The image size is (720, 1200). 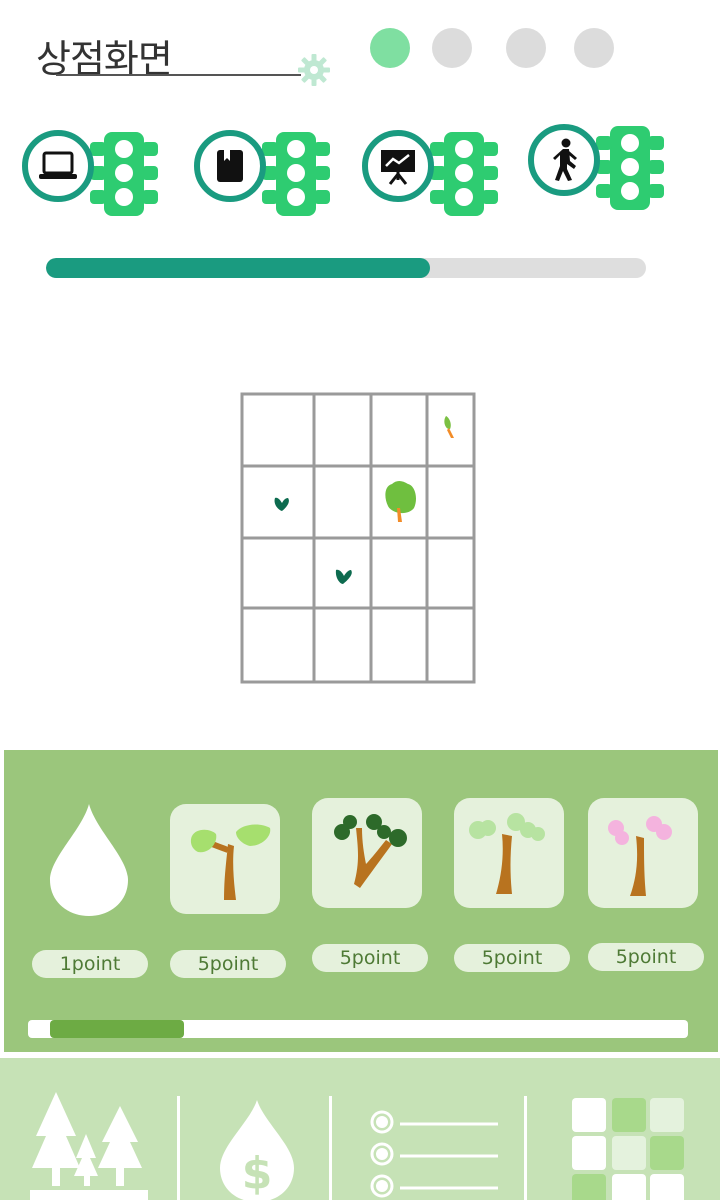 What do you see at coordinates (117, 1029) in the screenshot?
I see `shop-scrollbar-thumb` at bounding box center [117, 1029].